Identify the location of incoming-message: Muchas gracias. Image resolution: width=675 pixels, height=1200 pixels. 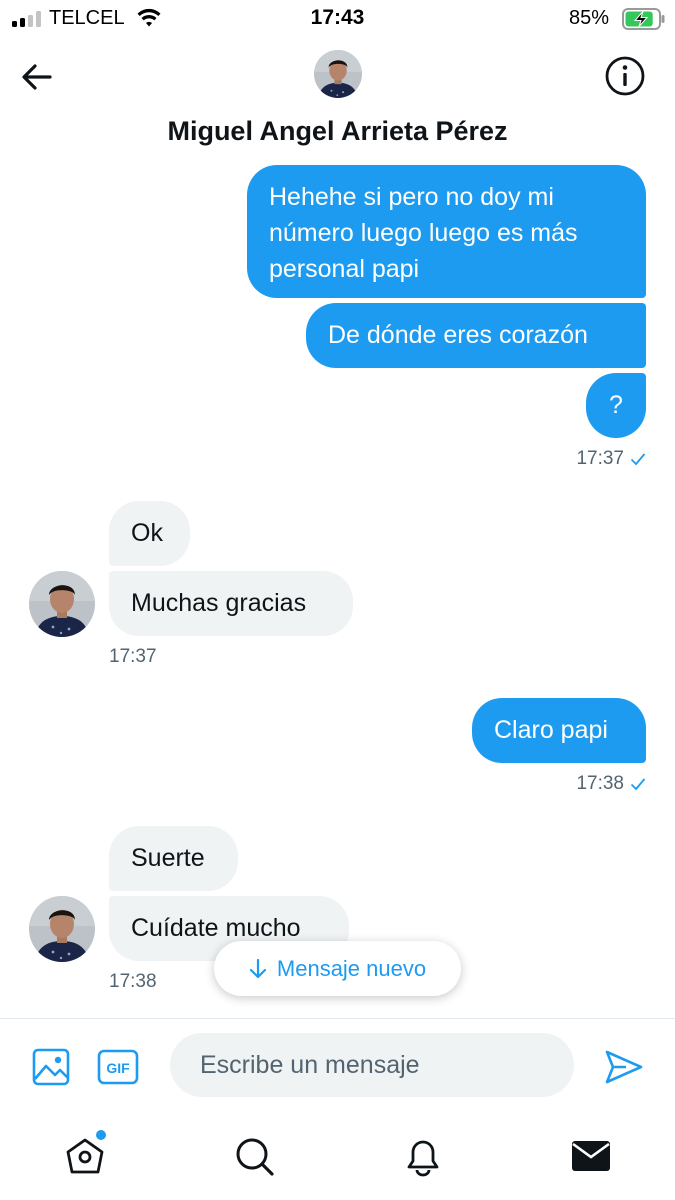
(231, 603).